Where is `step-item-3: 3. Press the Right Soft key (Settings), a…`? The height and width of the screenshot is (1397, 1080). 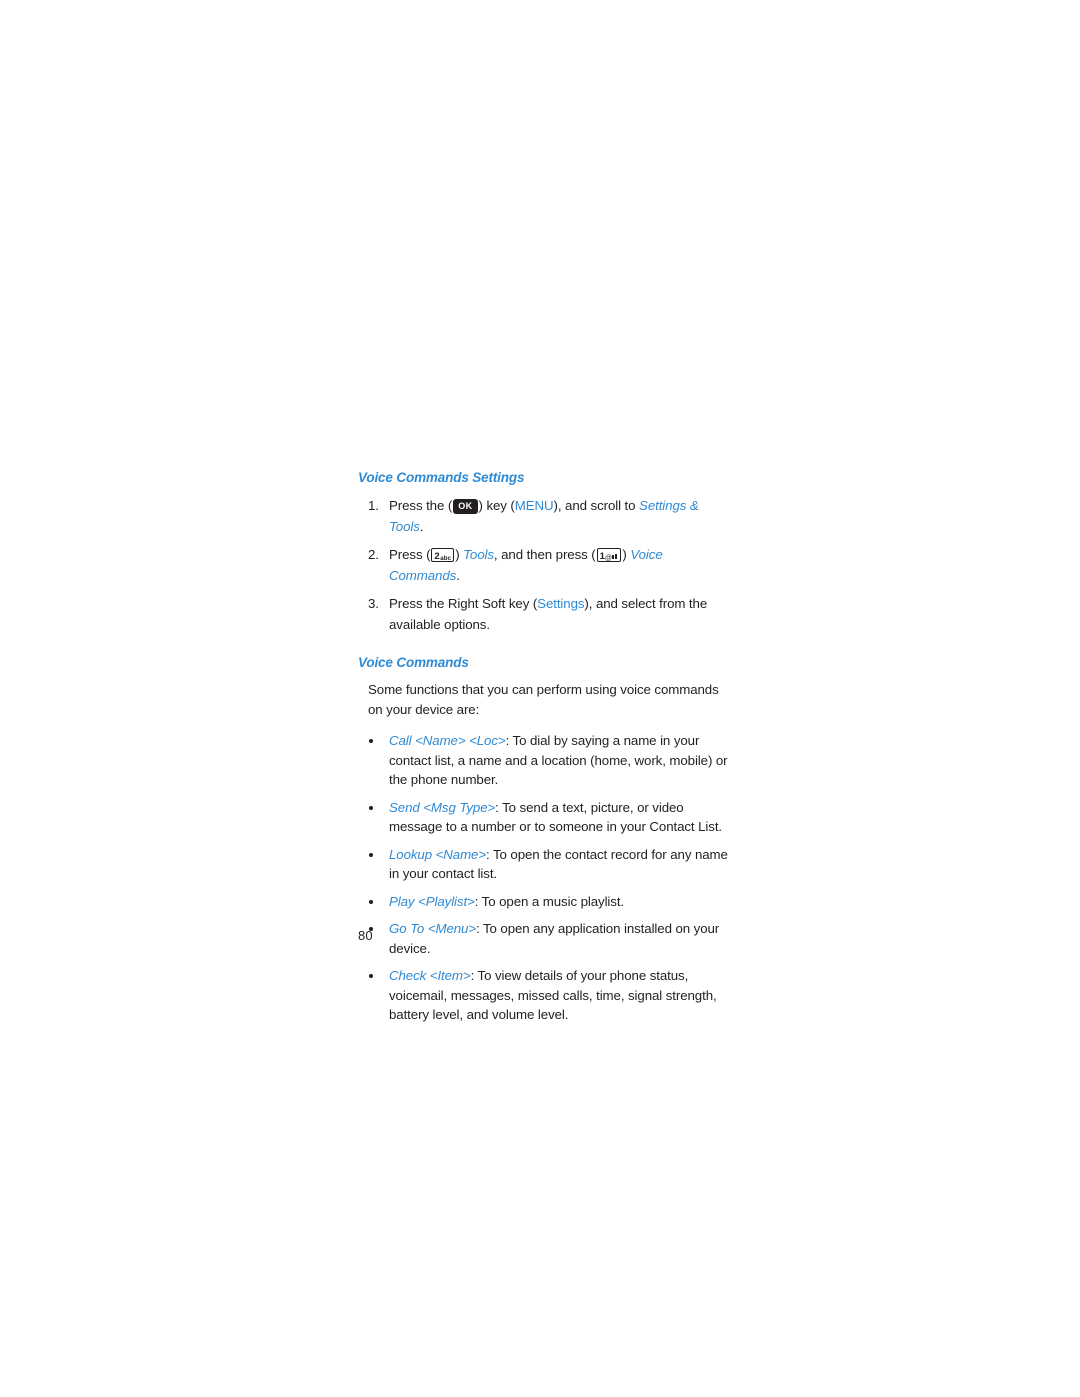 step-item-3: 3. Press the Right Soft key (Settings), a… is located at coordinates (544, 614).